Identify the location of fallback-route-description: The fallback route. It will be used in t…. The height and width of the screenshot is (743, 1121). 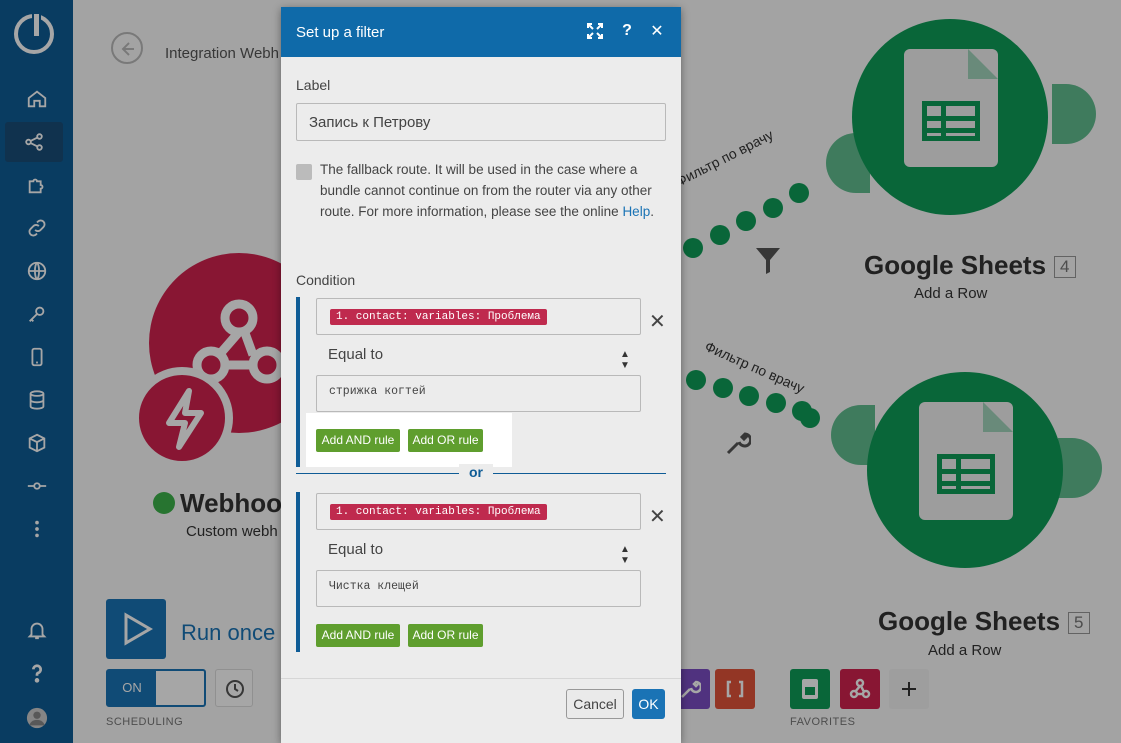
(487, 190).